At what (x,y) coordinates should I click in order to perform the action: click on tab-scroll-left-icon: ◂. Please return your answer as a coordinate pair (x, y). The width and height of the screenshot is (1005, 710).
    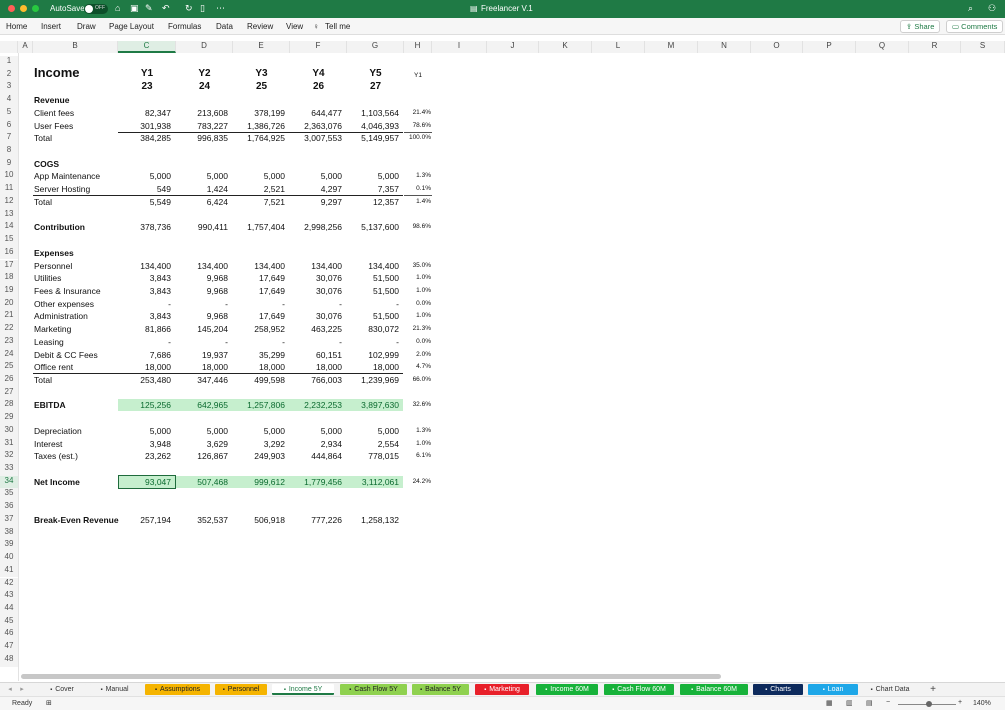
    Looking at the image, I should click on (10, 689).